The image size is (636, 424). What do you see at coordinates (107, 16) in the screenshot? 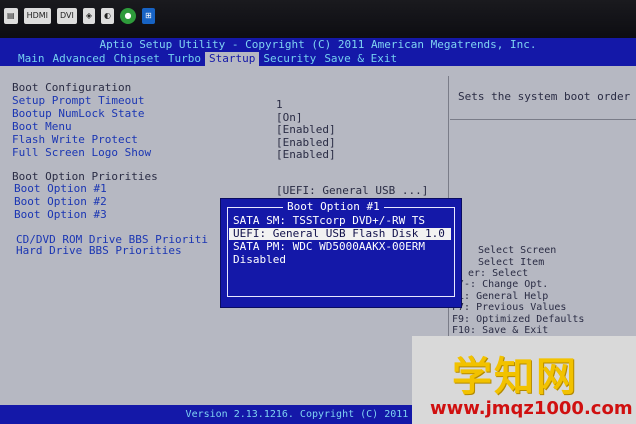
I see `color-icon: ◐` at bounding box center [107, 16].